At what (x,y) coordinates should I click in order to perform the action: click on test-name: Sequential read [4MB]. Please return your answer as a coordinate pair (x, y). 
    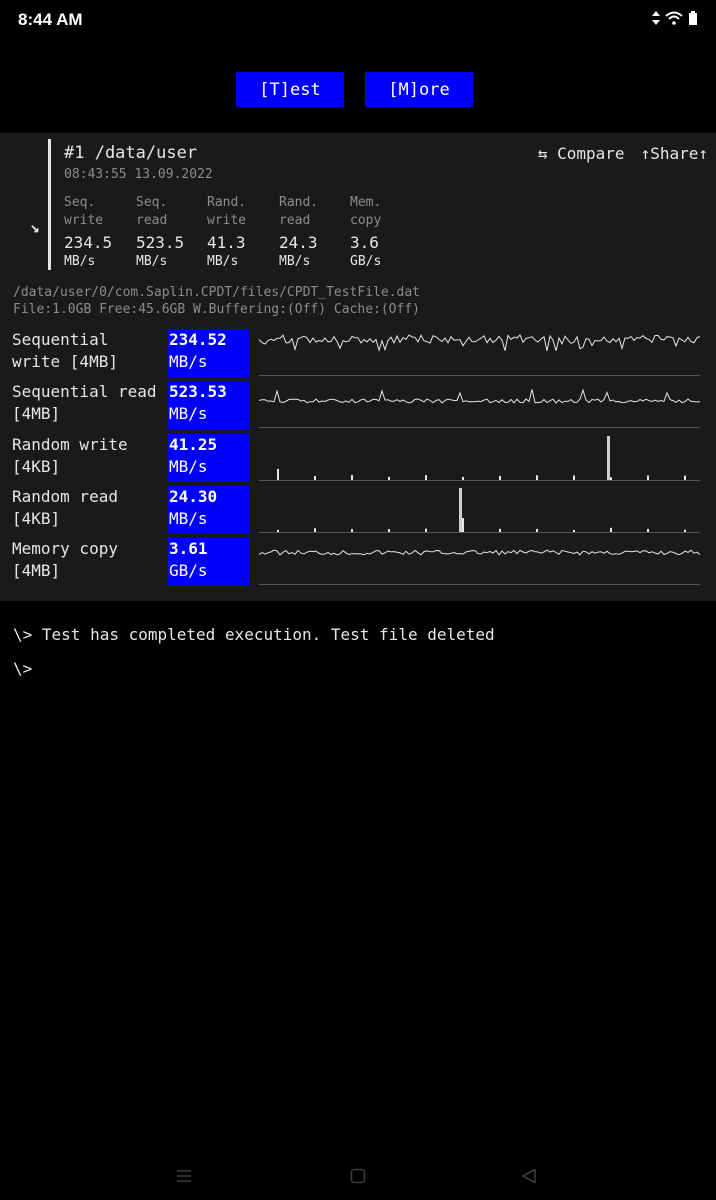
    Looking at the image, I should click on (84, 402).